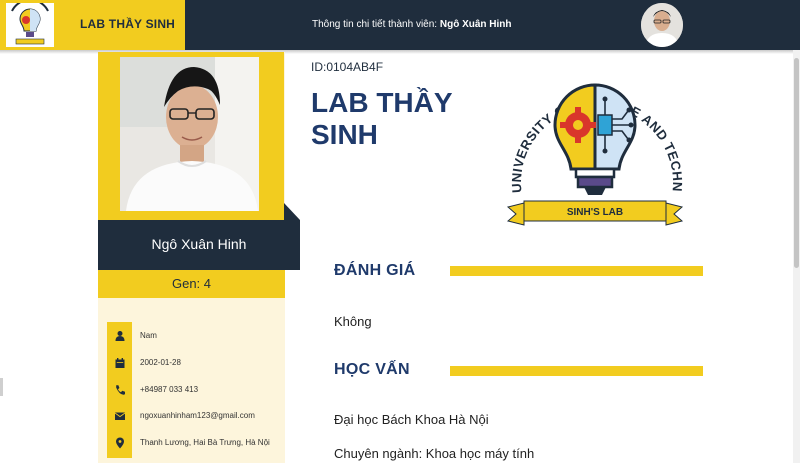  Describe the element at coordinates (372, 369) in the screenshot. I see `section-heading-education: HỌC VẤN` at that location.